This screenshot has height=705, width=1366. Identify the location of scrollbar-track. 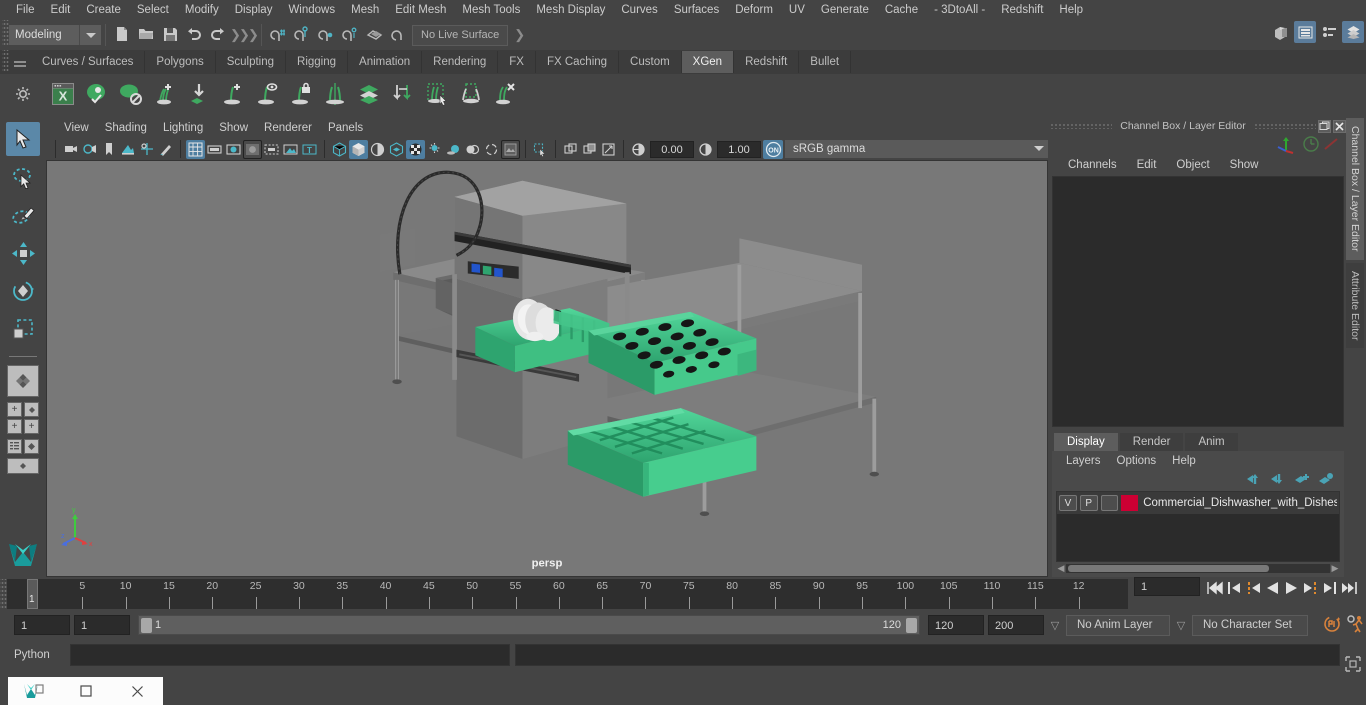
(1198, 568).